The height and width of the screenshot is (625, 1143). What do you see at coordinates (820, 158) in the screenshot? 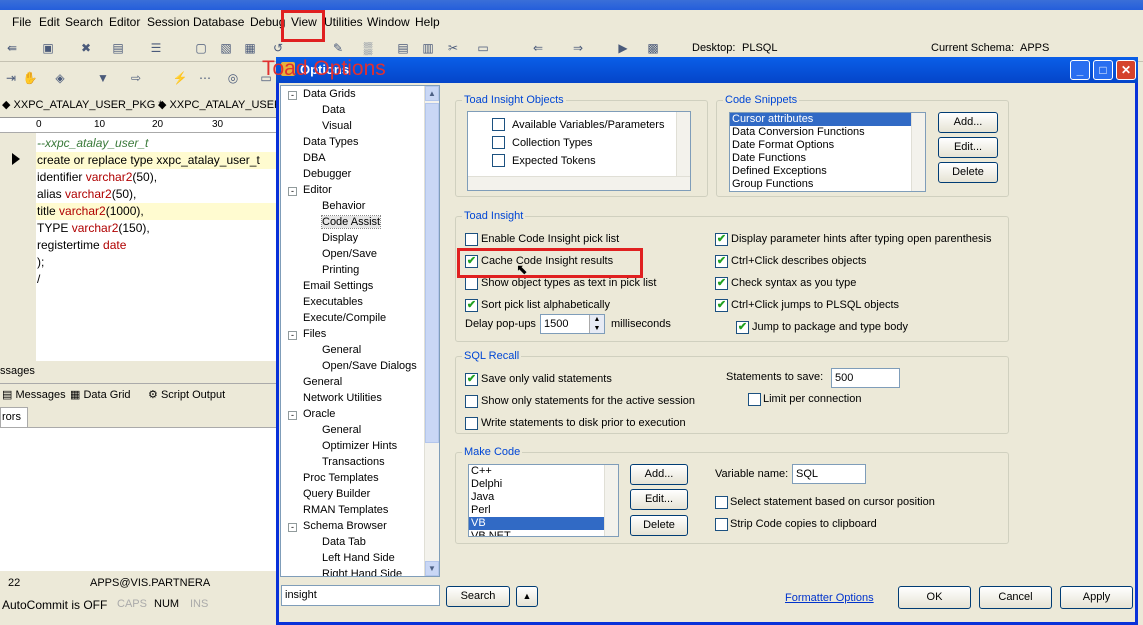
I see `snippet-item: Date Functions` at bounding box center [820, 158].